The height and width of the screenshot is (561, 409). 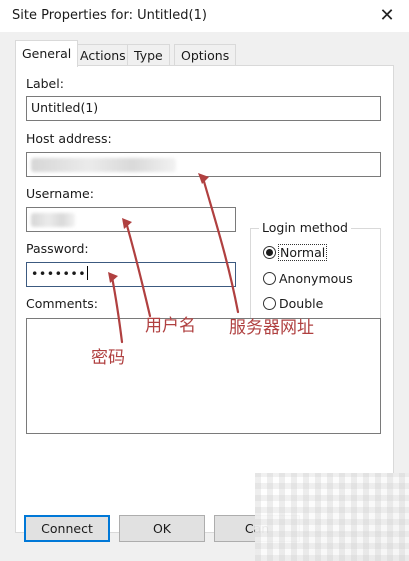 I want to click on radio-anonymous-label: Anonymous, so click(x=316, y=278).